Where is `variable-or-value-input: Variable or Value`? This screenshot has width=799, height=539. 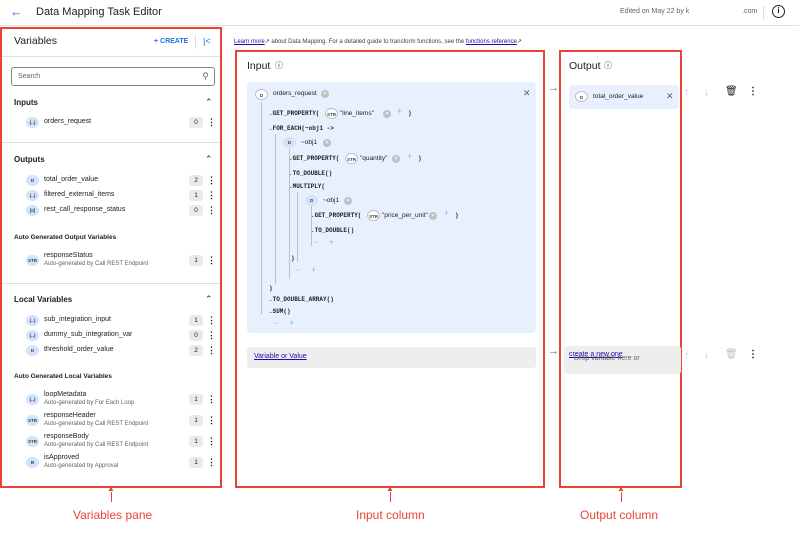 variable-or-value-input: Variable or Value is located at coordinates (391, 357).